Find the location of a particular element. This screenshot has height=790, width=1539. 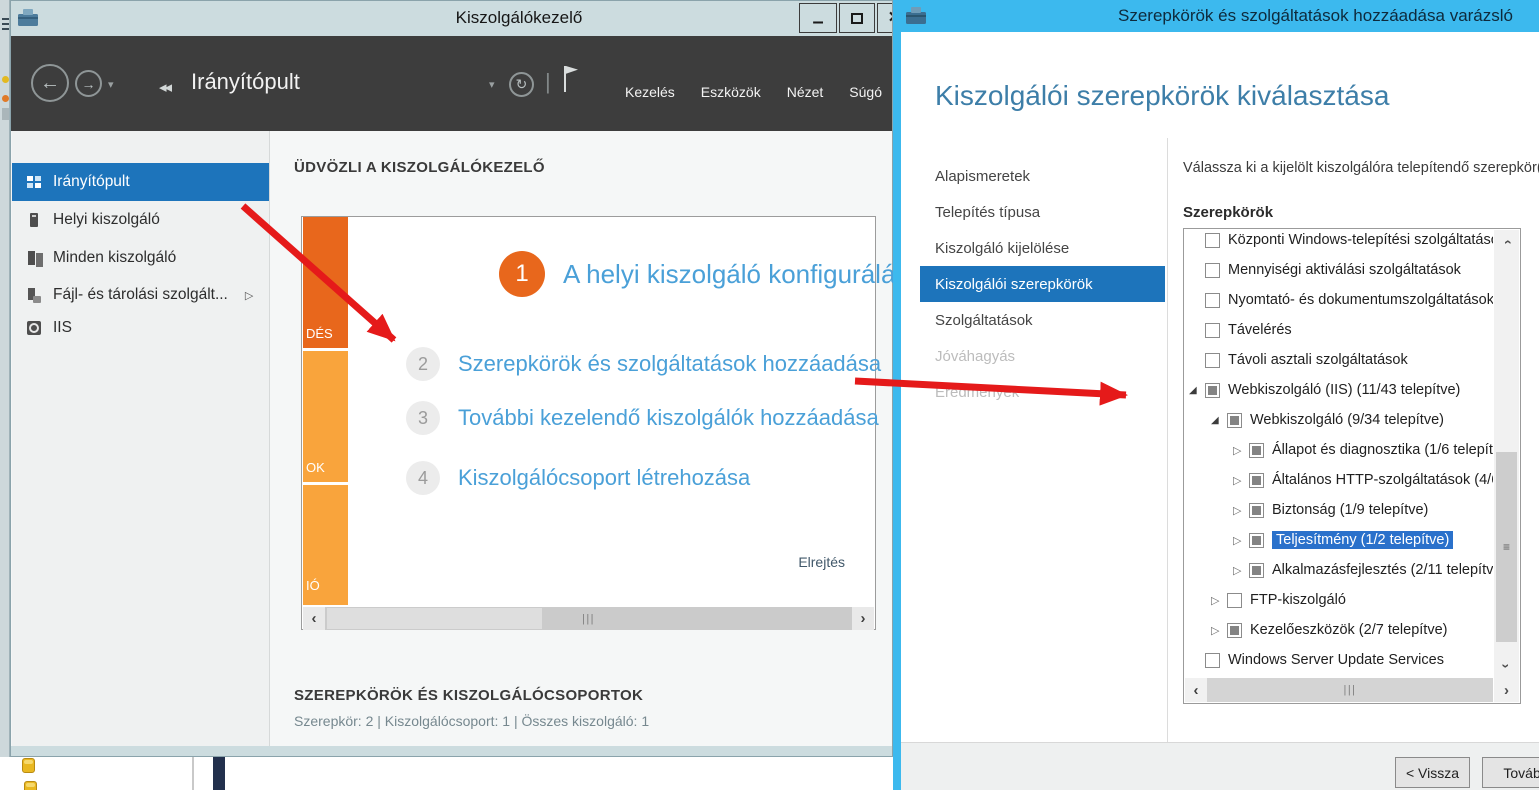

quickstart-strip-segment: DÉS is located at coordinates (325, 282).